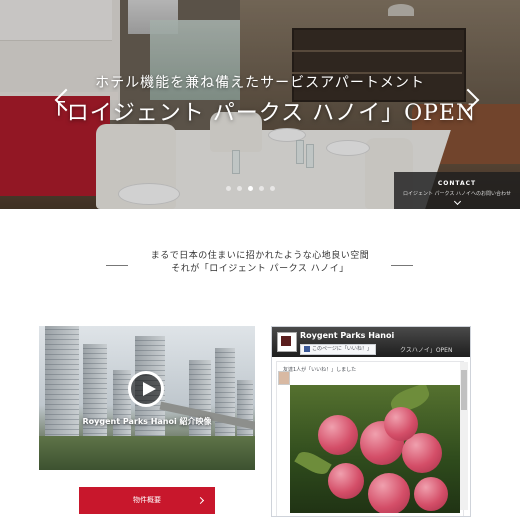 This screenshot has width=520, height=517. I want to click on video-caption: Roygent Parks Hanoi 紹介映像, so click(147, 421).